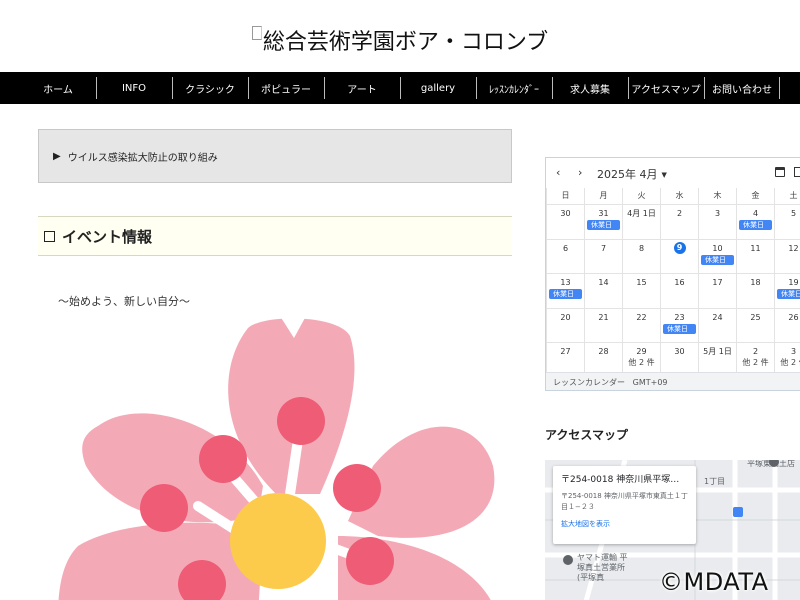  I want to click on calendar-day-cell: 17, so click(717, 291).